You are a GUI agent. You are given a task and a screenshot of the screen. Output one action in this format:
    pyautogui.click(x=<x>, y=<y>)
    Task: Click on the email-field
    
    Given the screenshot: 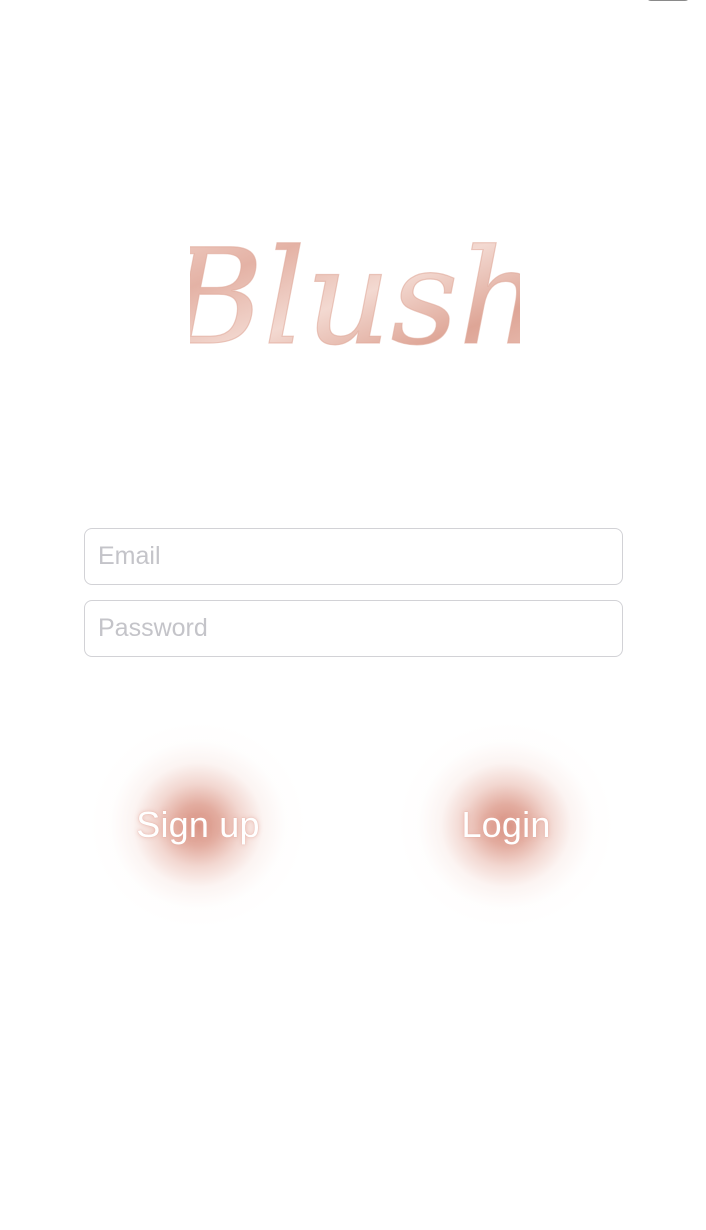 What is the action you would take?
    pyautogui.click(x=353, y=556)
    